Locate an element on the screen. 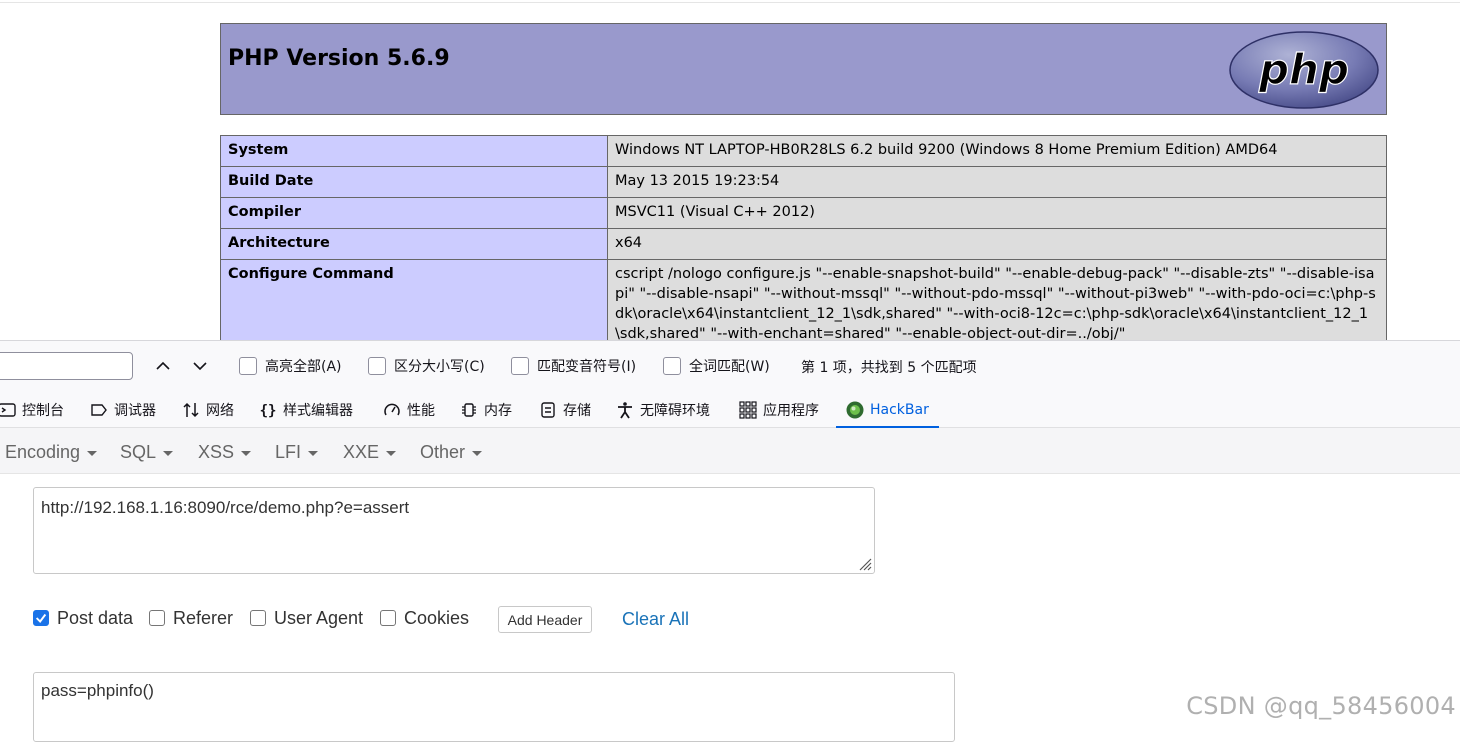  memory-icon is located at coordinates (469, 409).